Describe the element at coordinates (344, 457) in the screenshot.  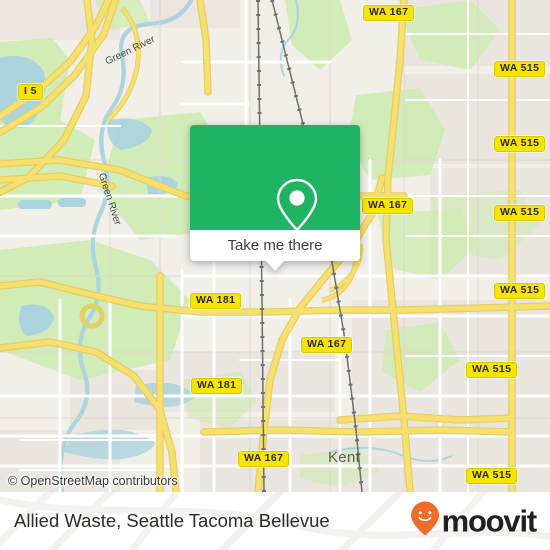
I see `city-label-kent: Kent` at that location.